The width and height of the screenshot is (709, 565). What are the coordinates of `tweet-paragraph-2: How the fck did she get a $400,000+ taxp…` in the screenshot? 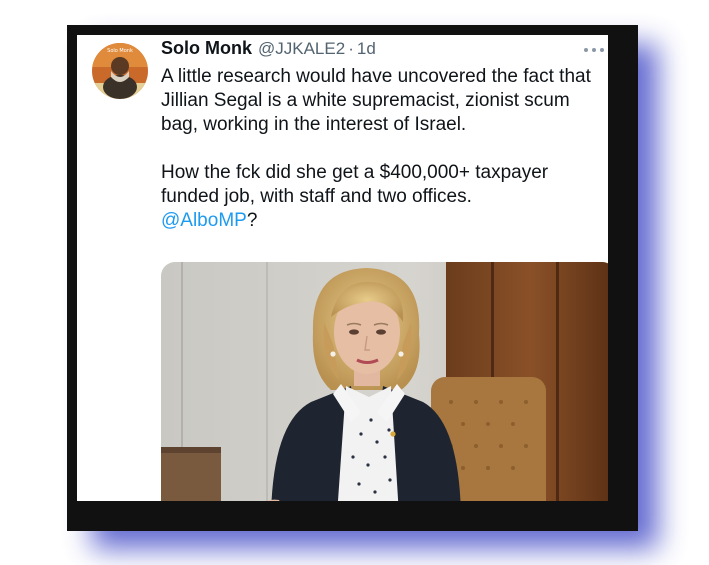 It's located at (381, 197).